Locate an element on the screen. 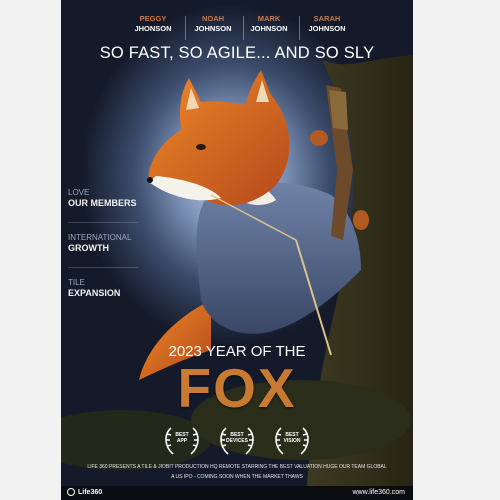  award-label: BEST DEVICES is located at coordinates (237, 438).